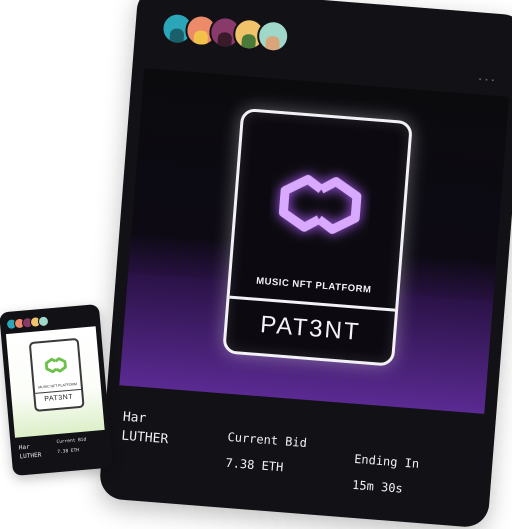 The width and height of the screenshot is (512, 529). Describe the element at coordinates (27, 323) in the screenshot. I see `preview-avatars` at that location.